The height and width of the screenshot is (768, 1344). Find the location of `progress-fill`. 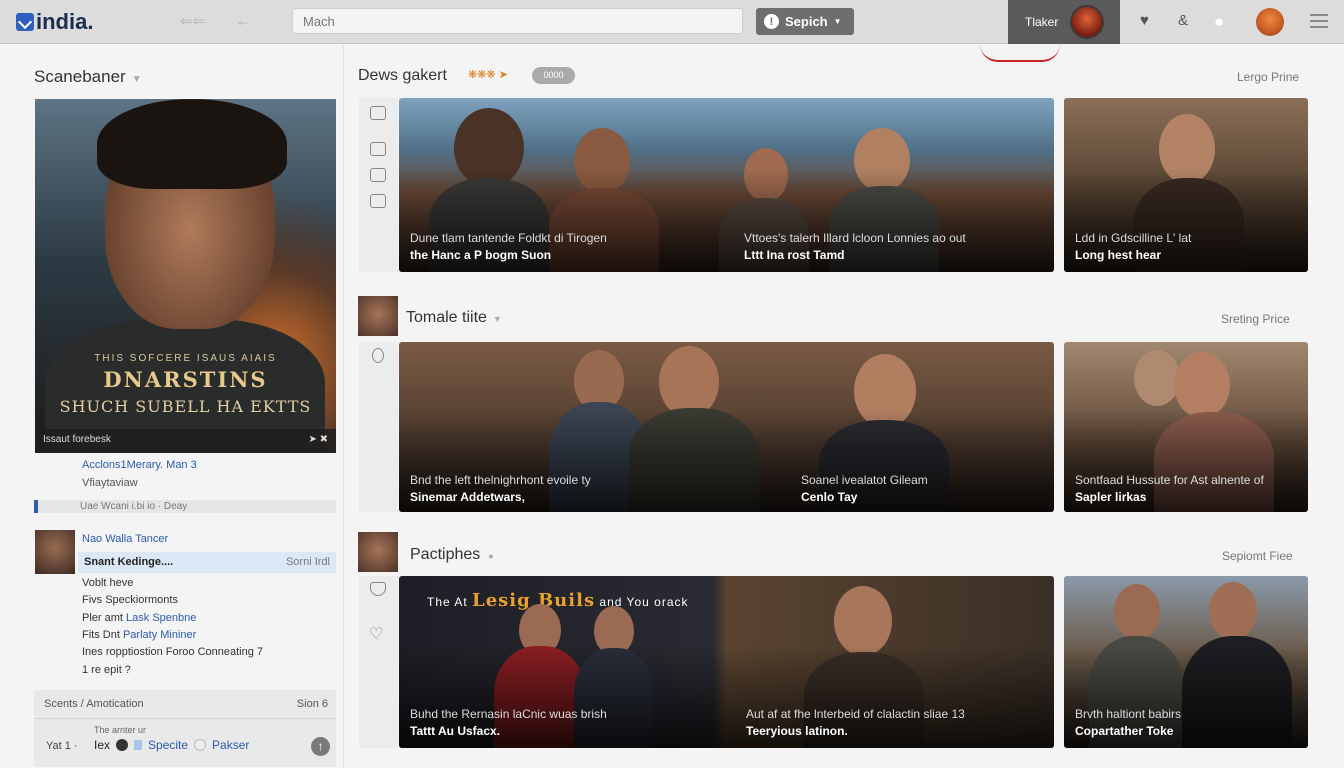

progress-fill is located at coordinates (36, 506).